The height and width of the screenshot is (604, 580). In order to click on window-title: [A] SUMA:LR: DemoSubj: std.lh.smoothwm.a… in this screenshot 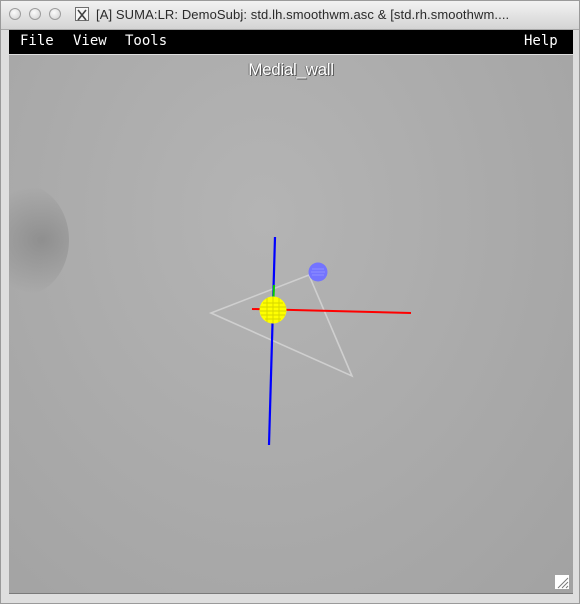, I will do `click(303, 14)`.